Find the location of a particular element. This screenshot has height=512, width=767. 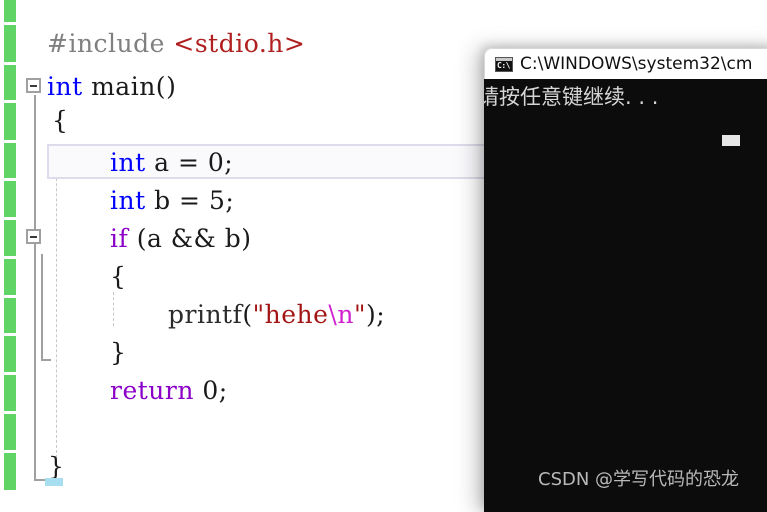

cmd-prompt-icon: C:\ is located at coordinates (504, 64).